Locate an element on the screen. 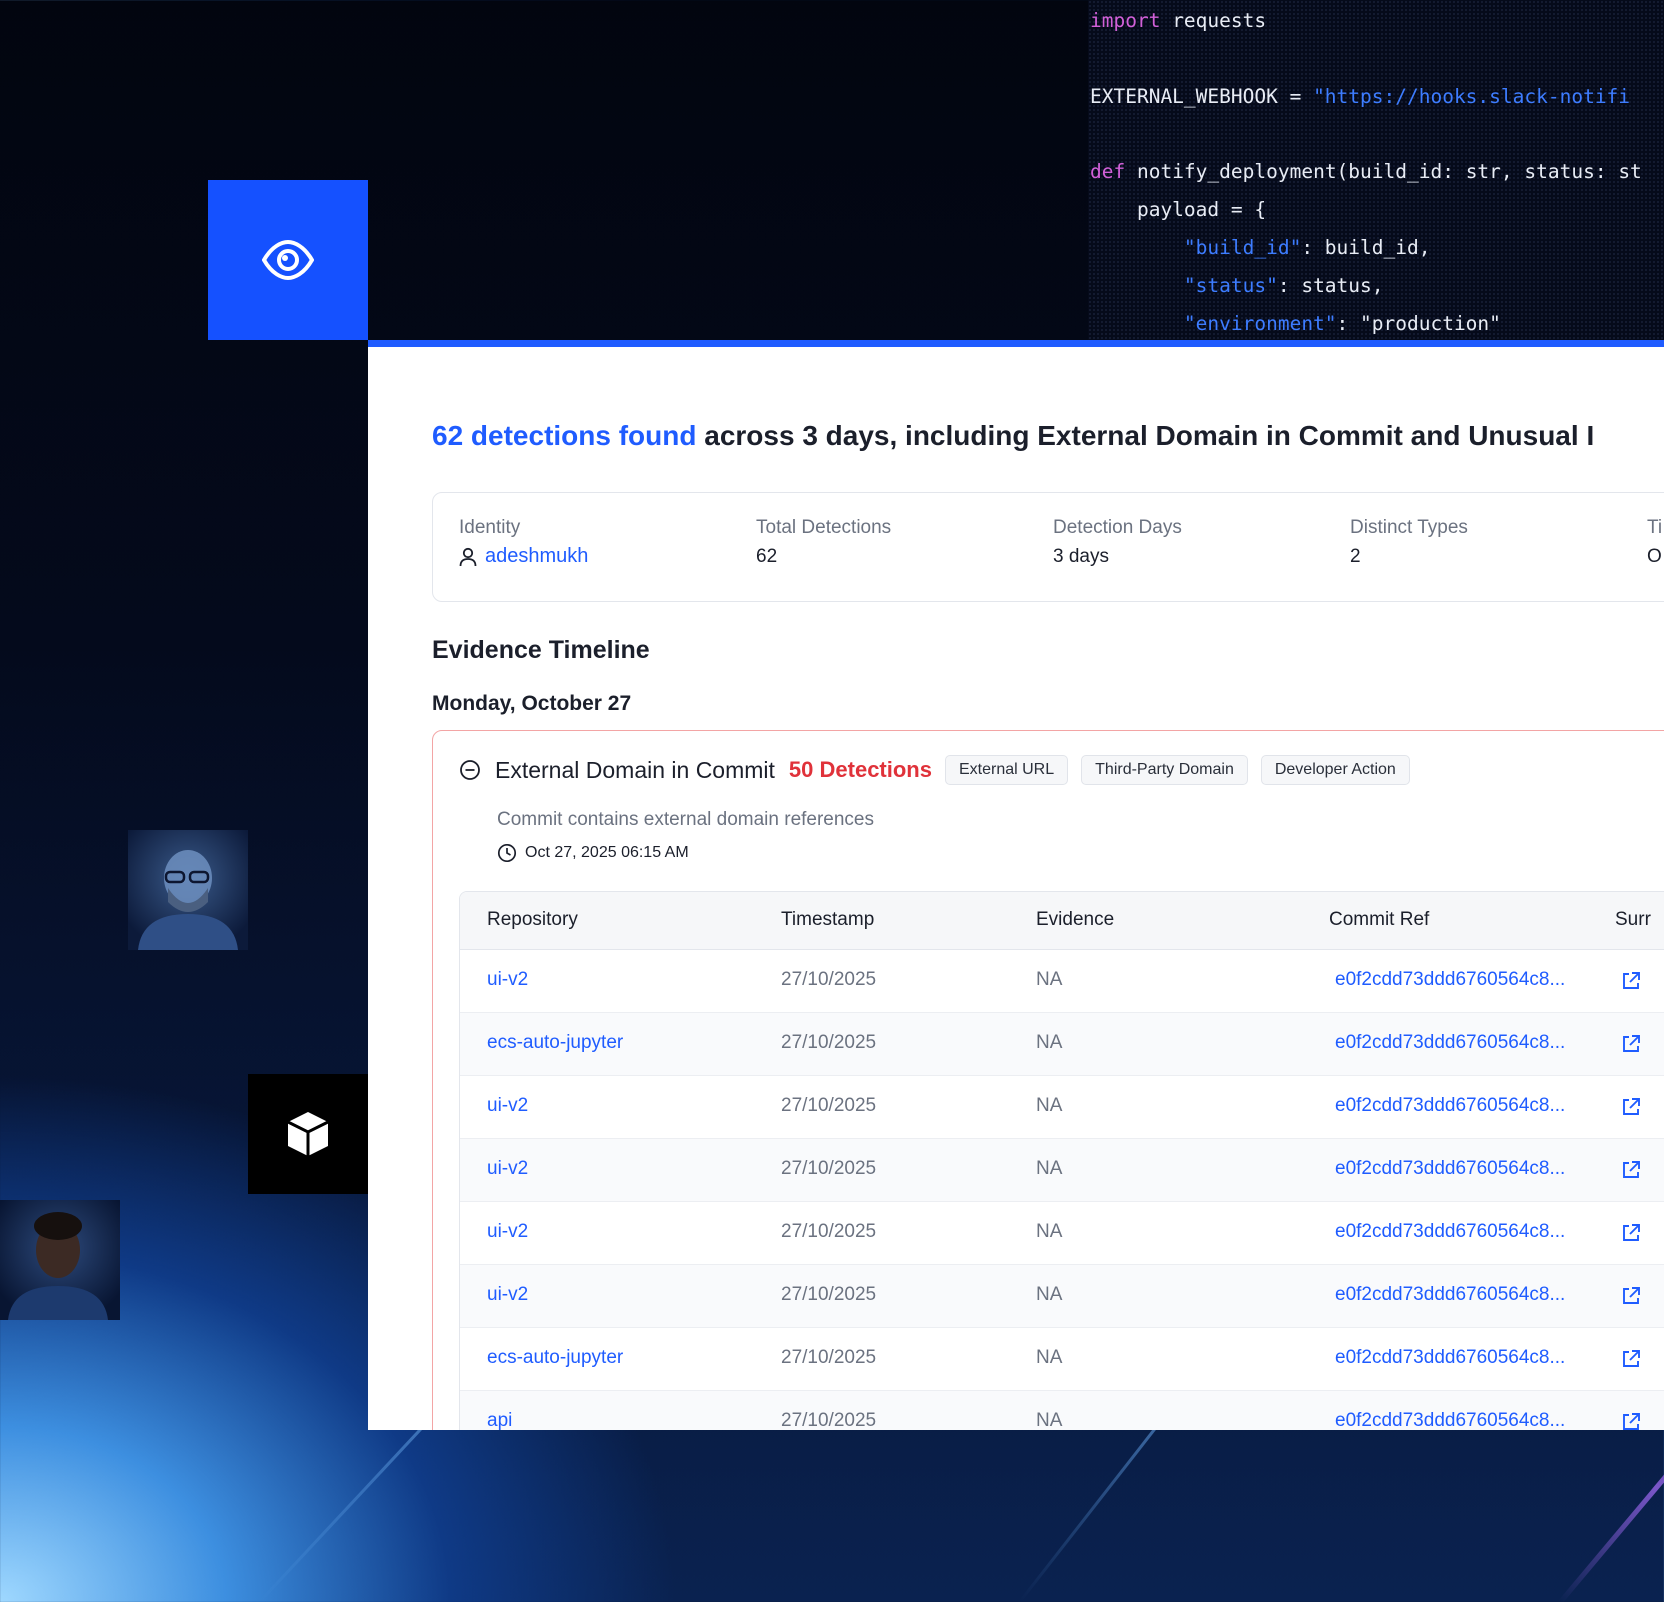 This screenshot has height=1602, width=1664. user-icon is located at coordinates (468, 556).